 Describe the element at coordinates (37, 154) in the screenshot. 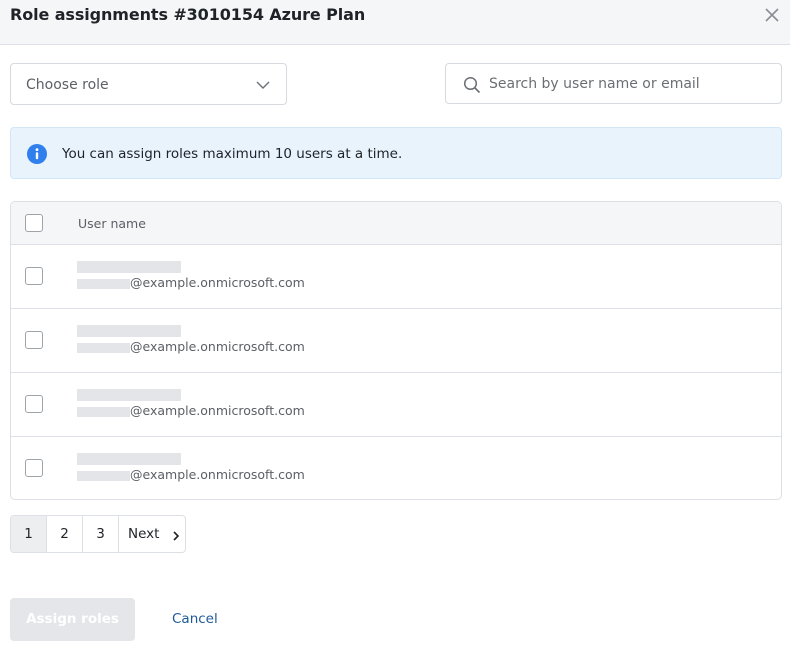

I see `info-icon` at that location.